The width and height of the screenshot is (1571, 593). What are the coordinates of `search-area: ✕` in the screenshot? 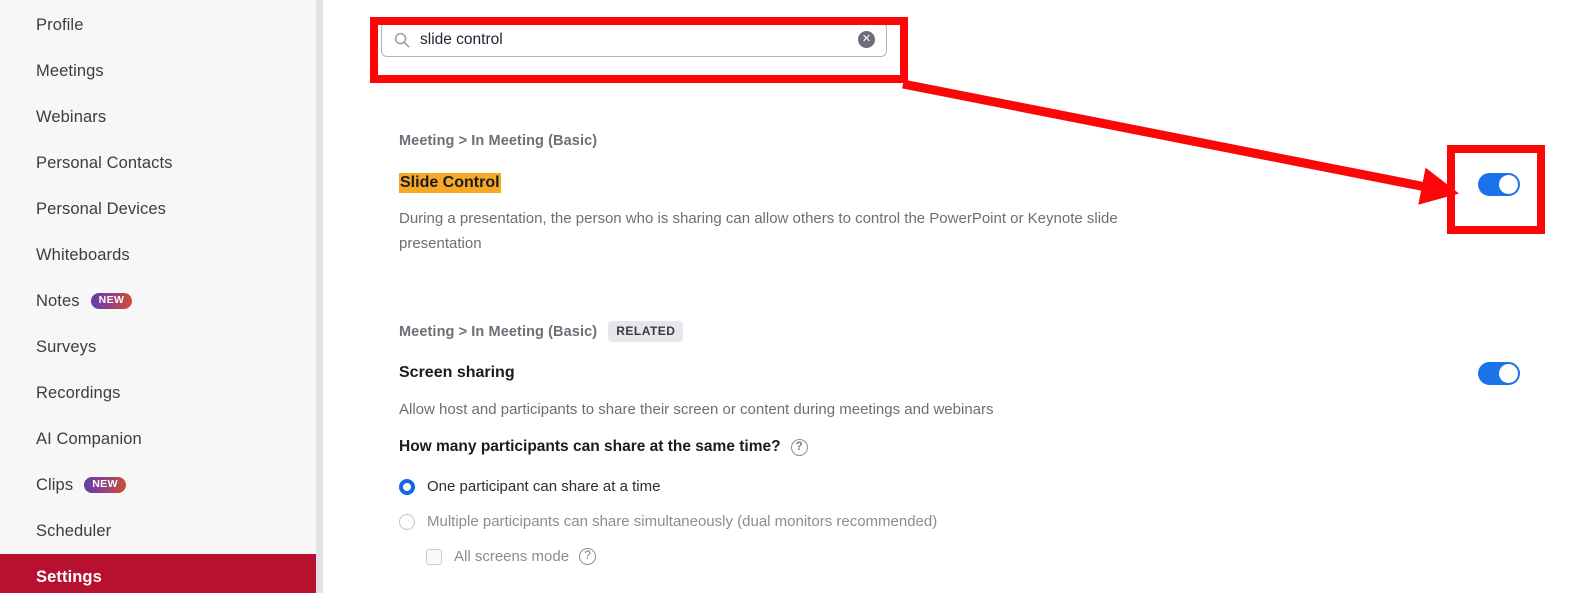 It's located at (634, 39).